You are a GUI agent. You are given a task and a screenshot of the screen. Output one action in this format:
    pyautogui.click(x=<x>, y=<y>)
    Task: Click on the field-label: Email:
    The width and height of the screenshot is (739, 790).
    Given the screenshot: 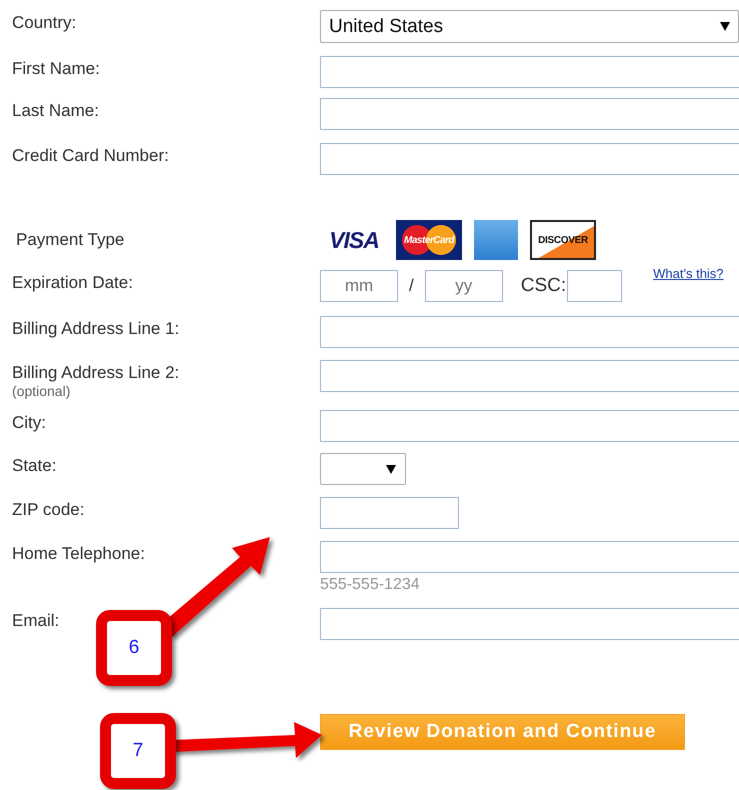 What is the action you would take?
    pyautogui.click(x=36, y=621)
    